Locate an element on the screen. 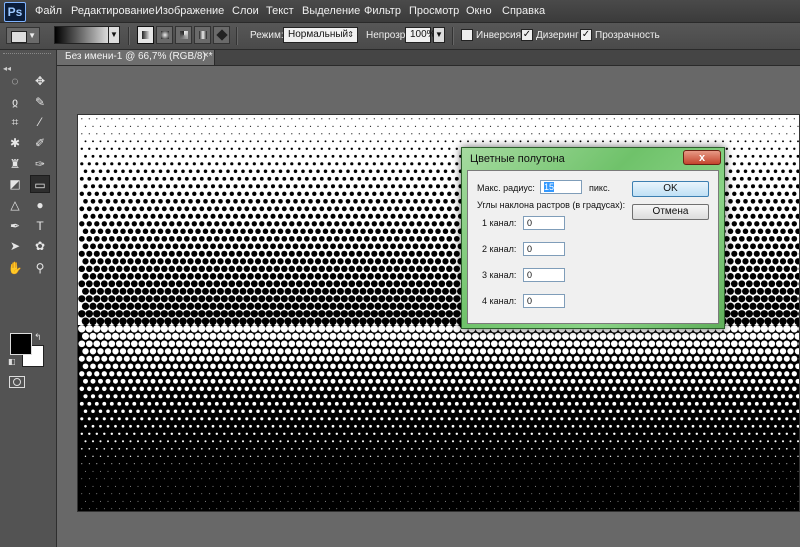 Image resolution: width=800 pixels, height=547 pixels. brush-tool-icon: ✐ is located at coordinates (40, 143).